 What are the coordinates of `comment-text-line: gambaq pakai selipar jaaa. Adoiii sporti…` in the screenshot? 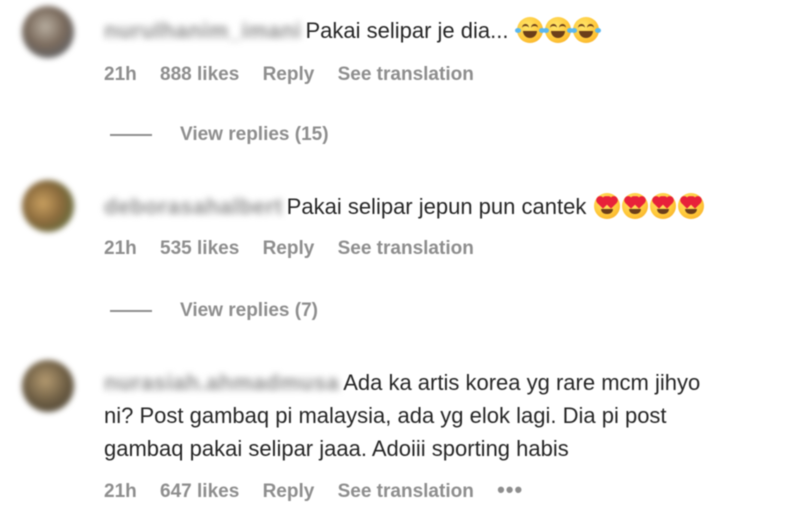 It's located at (336, 449).